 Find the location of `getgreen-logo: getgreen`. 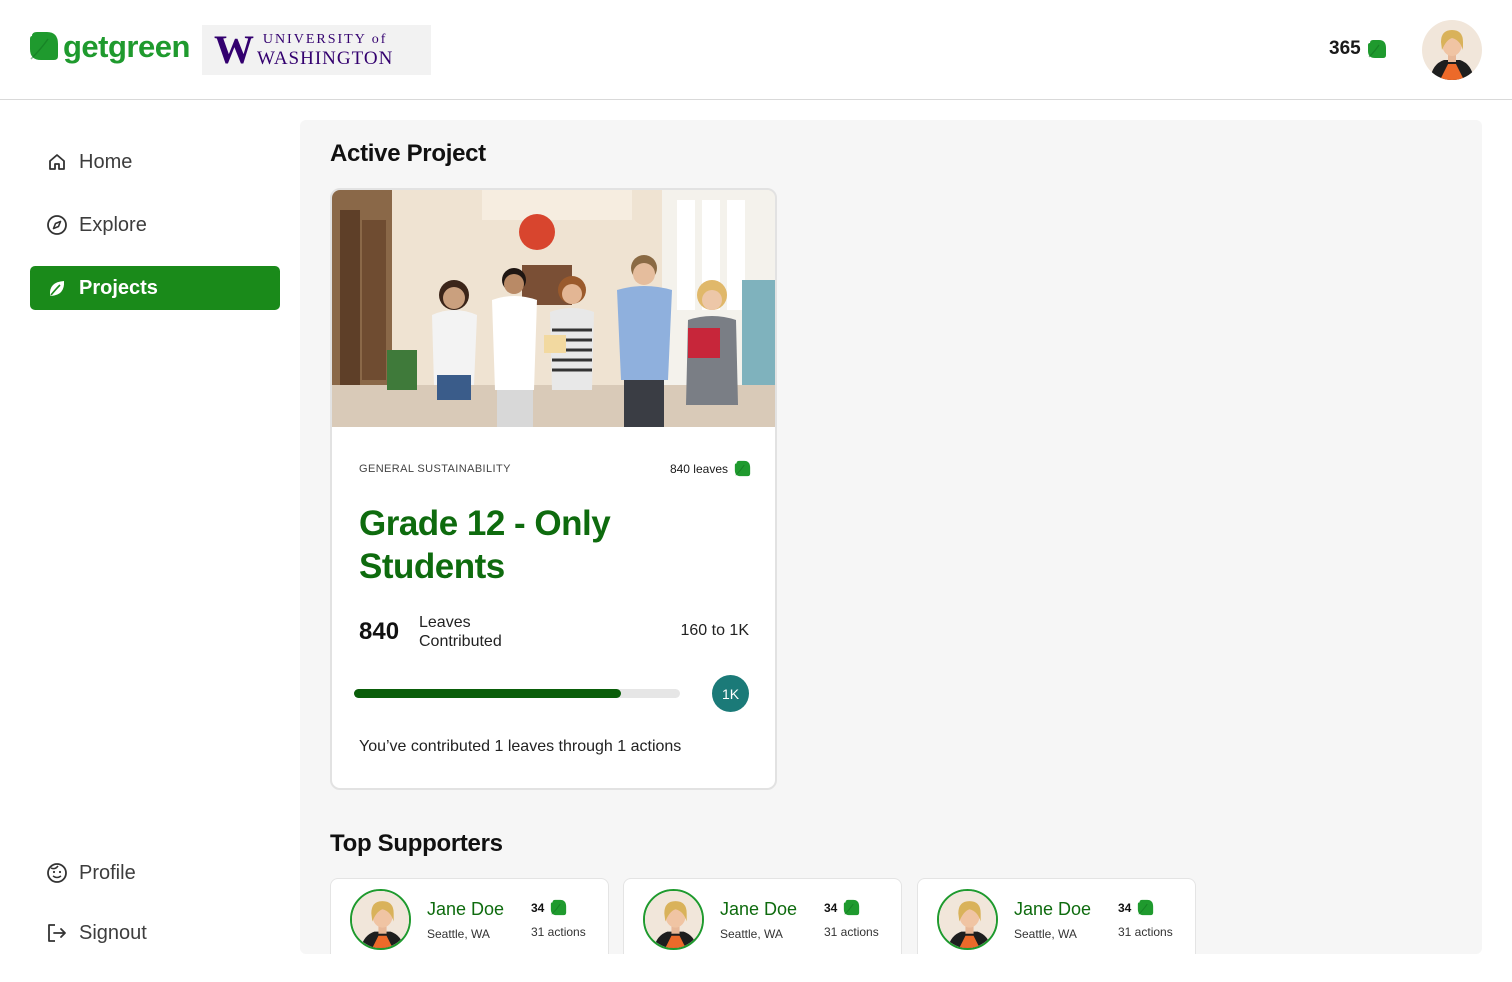

getgreen-logo: getgreen is located at coordinates (109, 46).